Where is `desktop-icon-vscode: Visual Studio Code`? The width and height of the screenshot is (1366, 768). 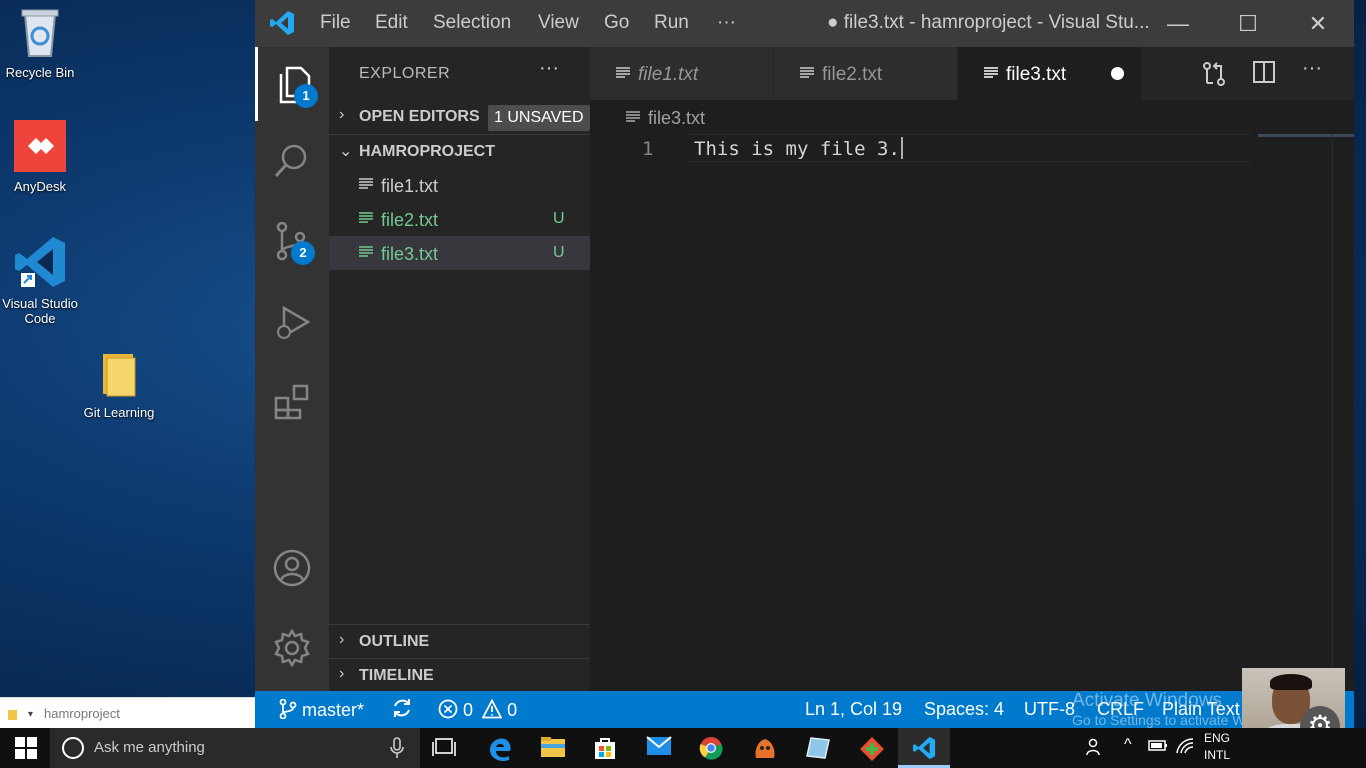 desktop-icon-vscode: Visual Studio Code is located at coordinates (40, 280).